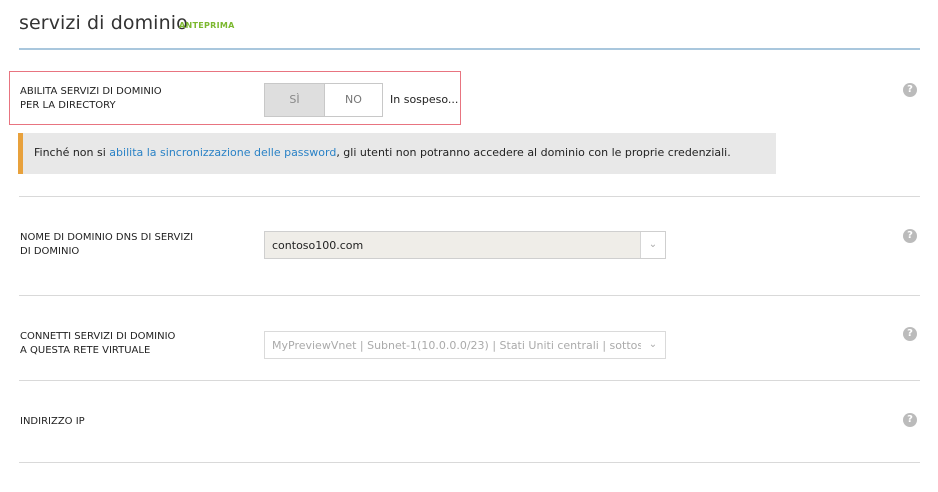 The height and width of the screenshot is (492, 938). What do you see at coordinates (207, 25) in the screenshot?
I see `preview-badge: ANTEPRIMA` at bounding box center [207, 25].